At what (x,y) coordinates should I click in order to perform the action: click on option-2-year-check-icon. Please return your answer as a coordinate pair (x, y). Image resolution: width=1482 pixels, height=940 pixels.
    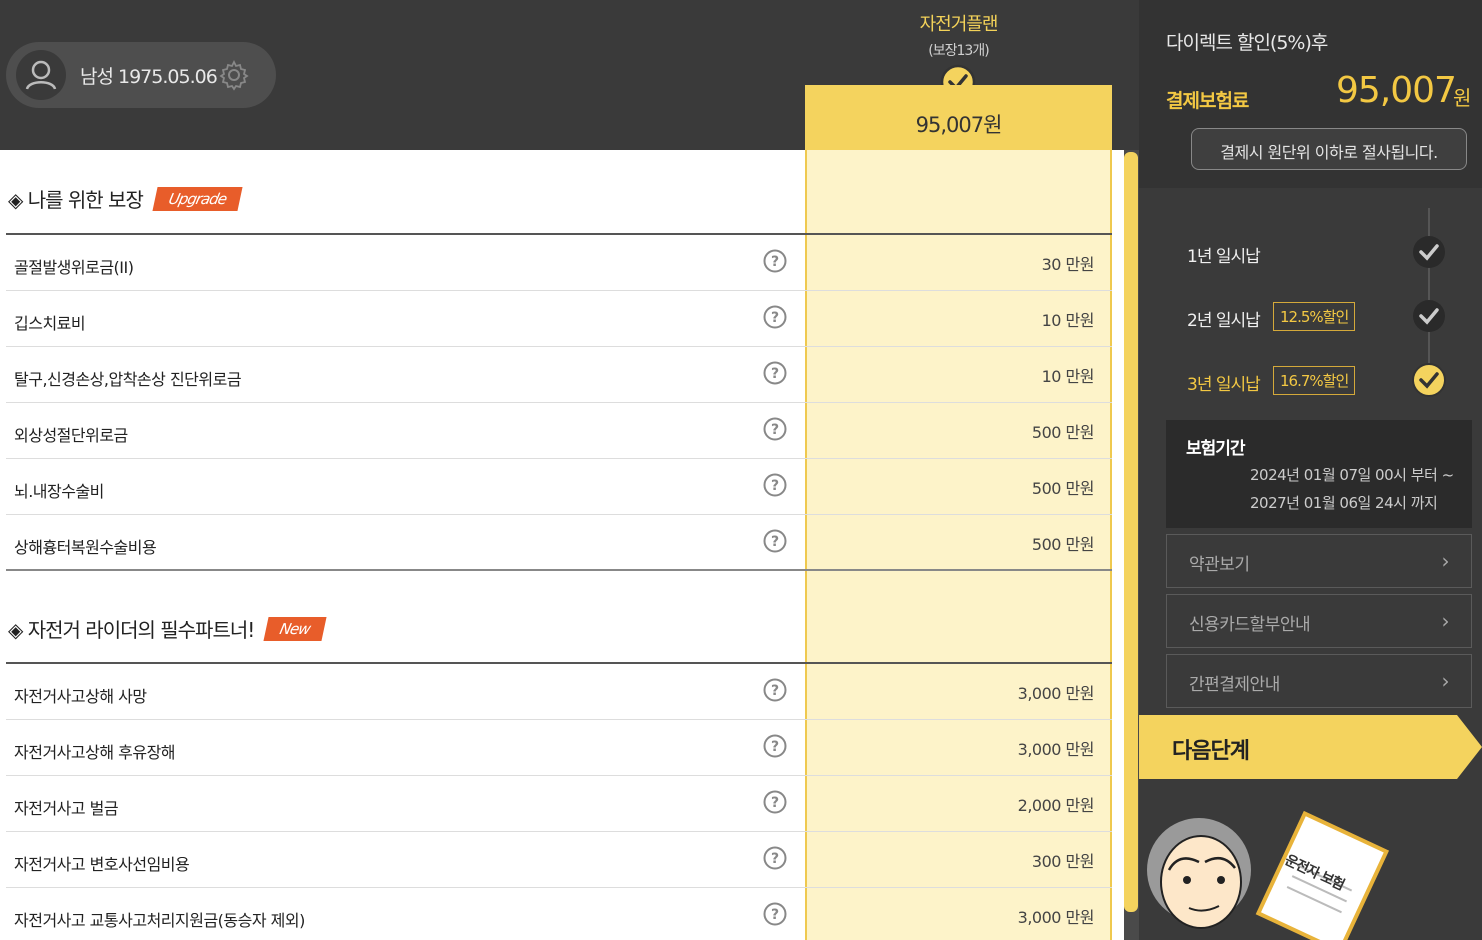
    Looking at the image, I should click on (1429, 316).